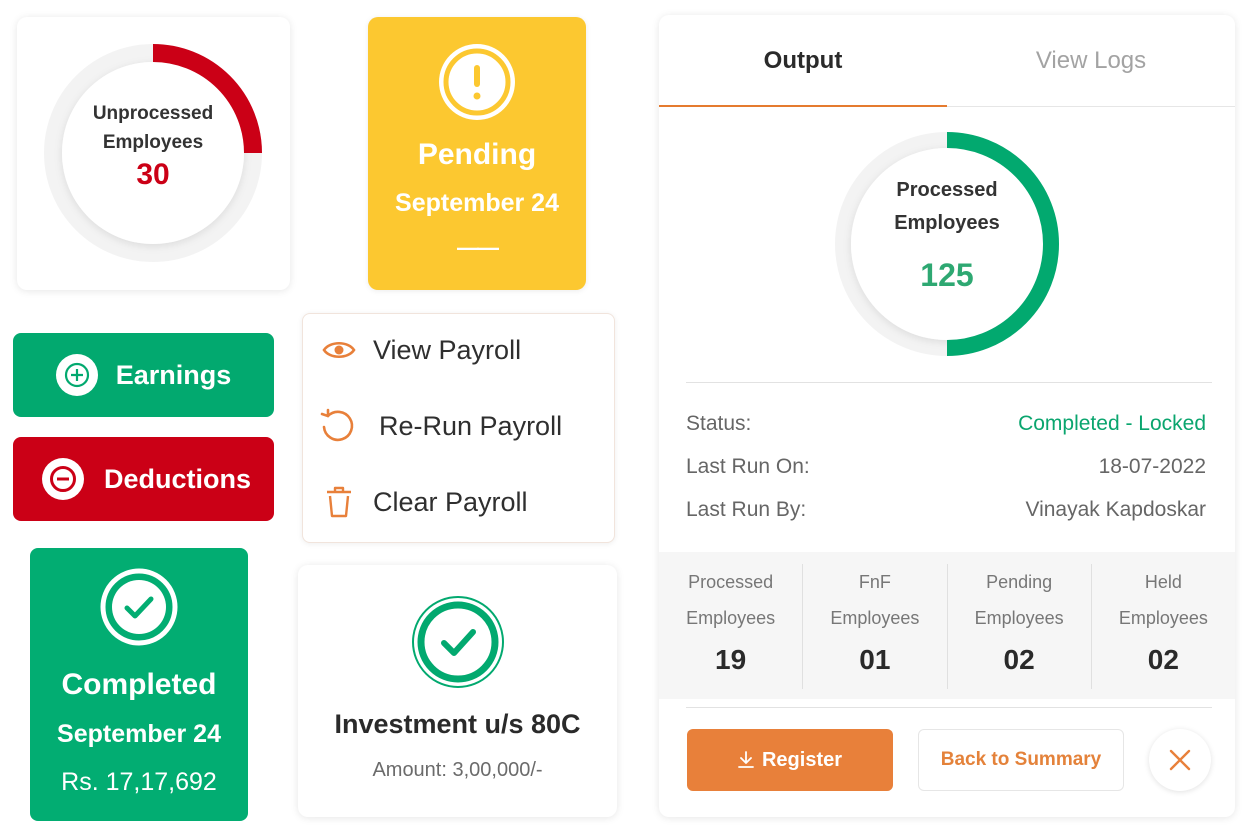  I want to click on processed-progress-ring: Processed Employees 125, so click(947, 244).